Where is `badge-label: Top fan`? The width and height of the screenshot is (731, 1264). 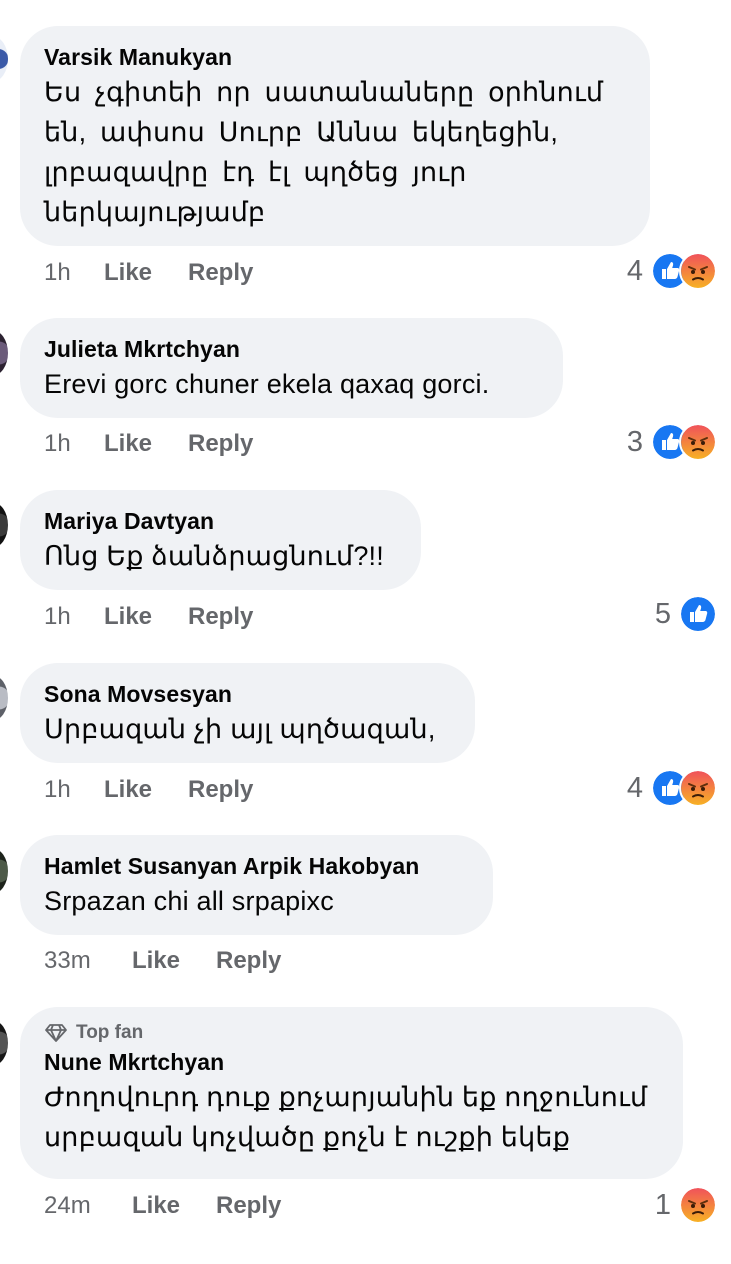
badge-label: Top fan is located at coordinates (110, 1032).